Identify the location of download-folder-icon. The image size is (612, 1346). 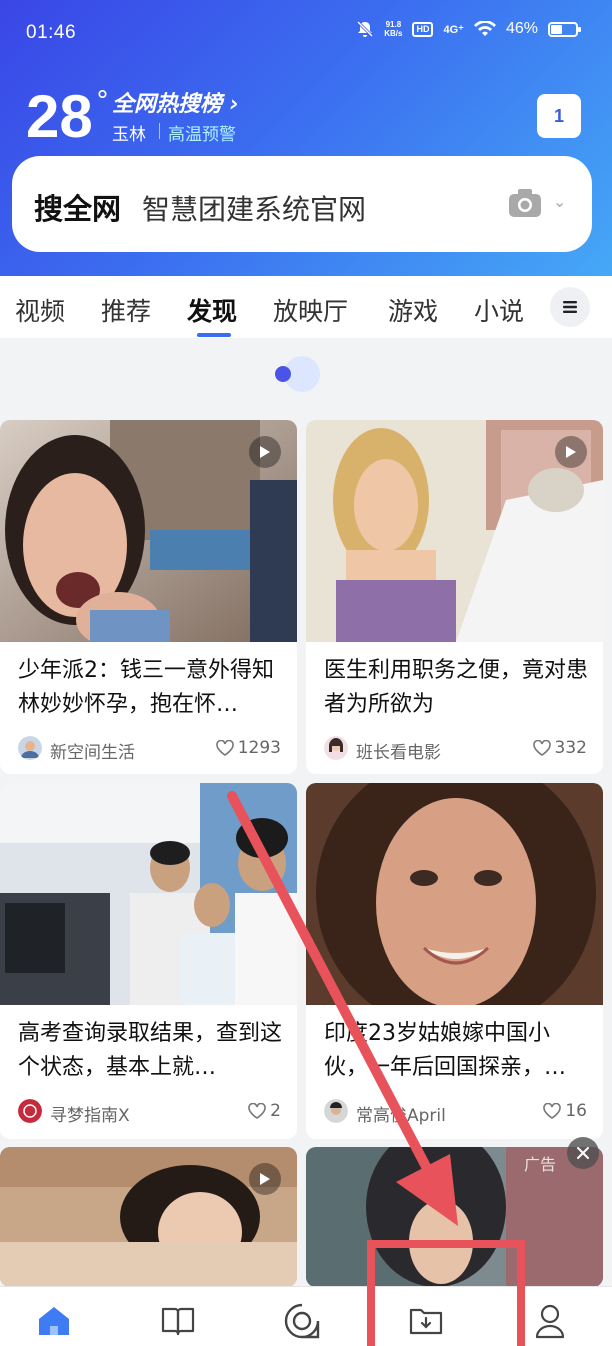
(426, 1321).